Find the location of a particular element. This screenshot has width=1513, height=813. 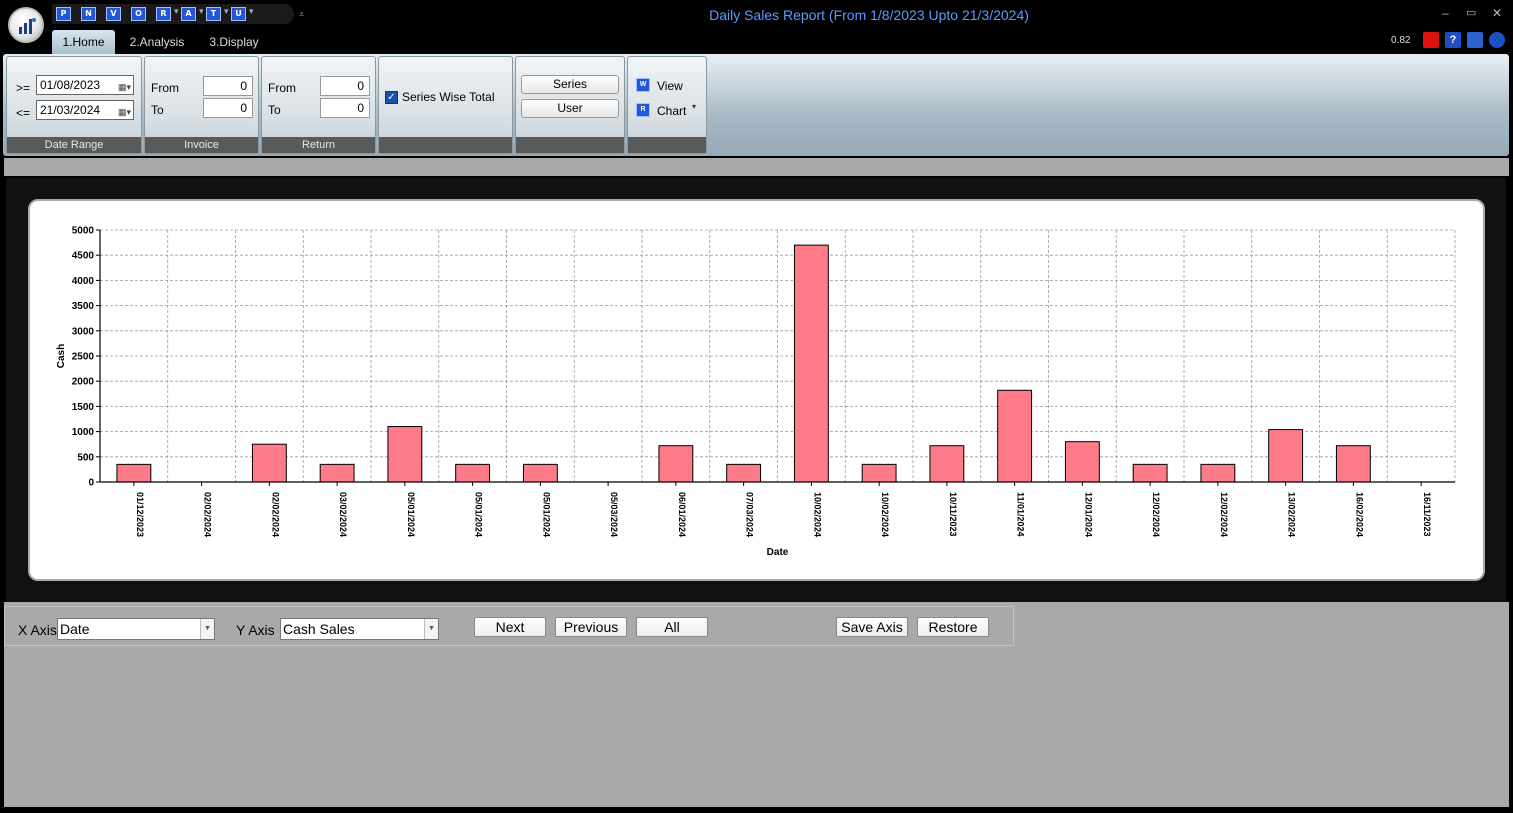

tab-display: 3.Display is located at coordinates (234, 42).